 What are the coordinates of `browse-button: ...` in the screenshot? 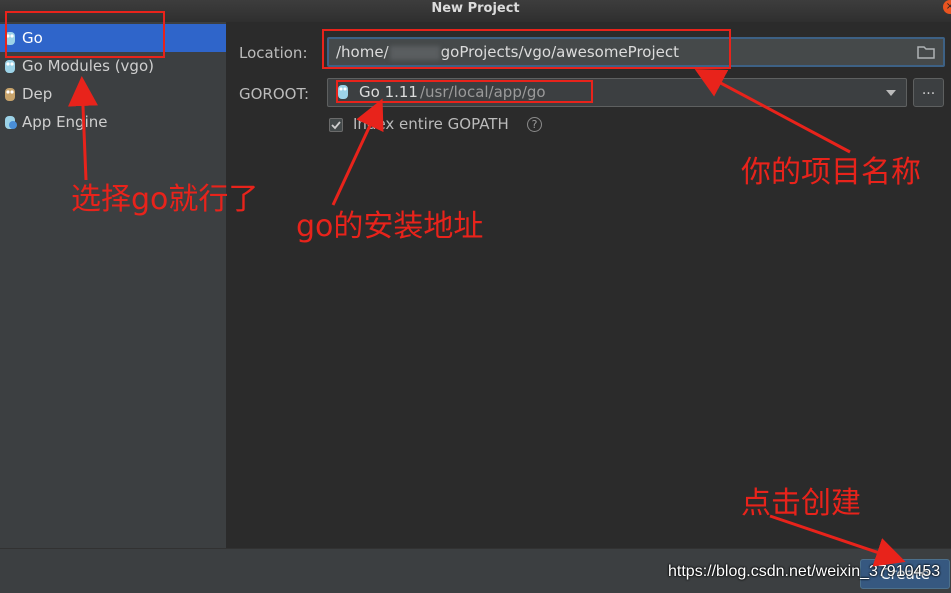 It's located at (928, 92).